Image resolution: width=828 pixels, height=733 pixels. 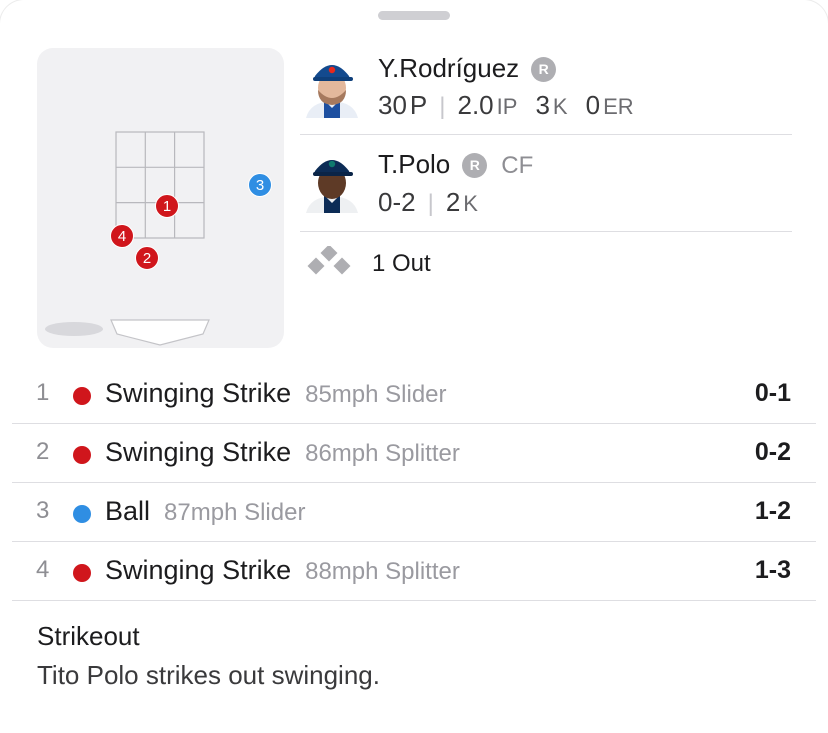 What do you see at coordinates (235, 512) in the screenshot?
I see `pitch-detail: 87mph Slider` at bounding box center [235, 512].